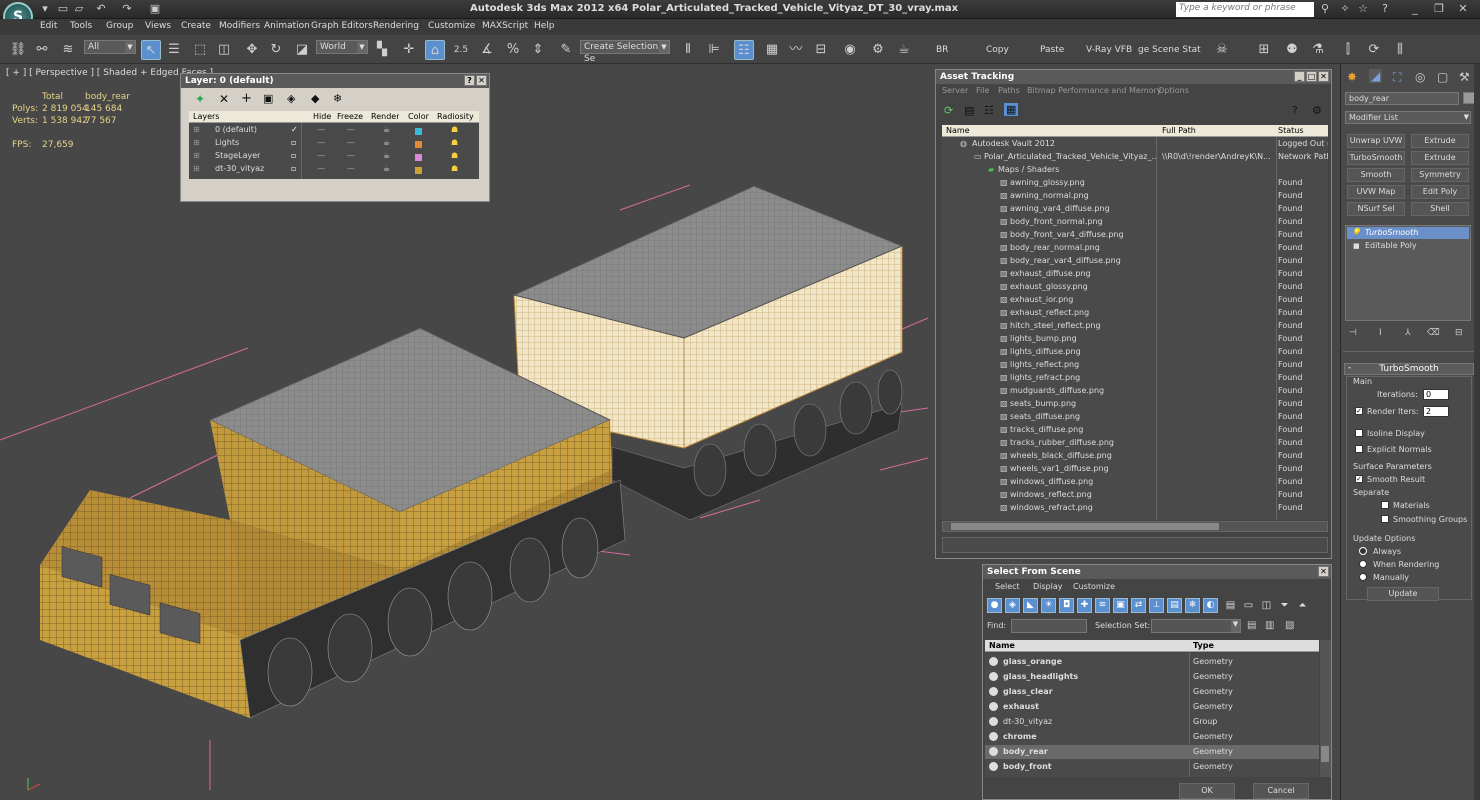 The width and height of the screenshot is (1480, 800). I want to click on material-editor-icon: ◉, so click(850, 50).